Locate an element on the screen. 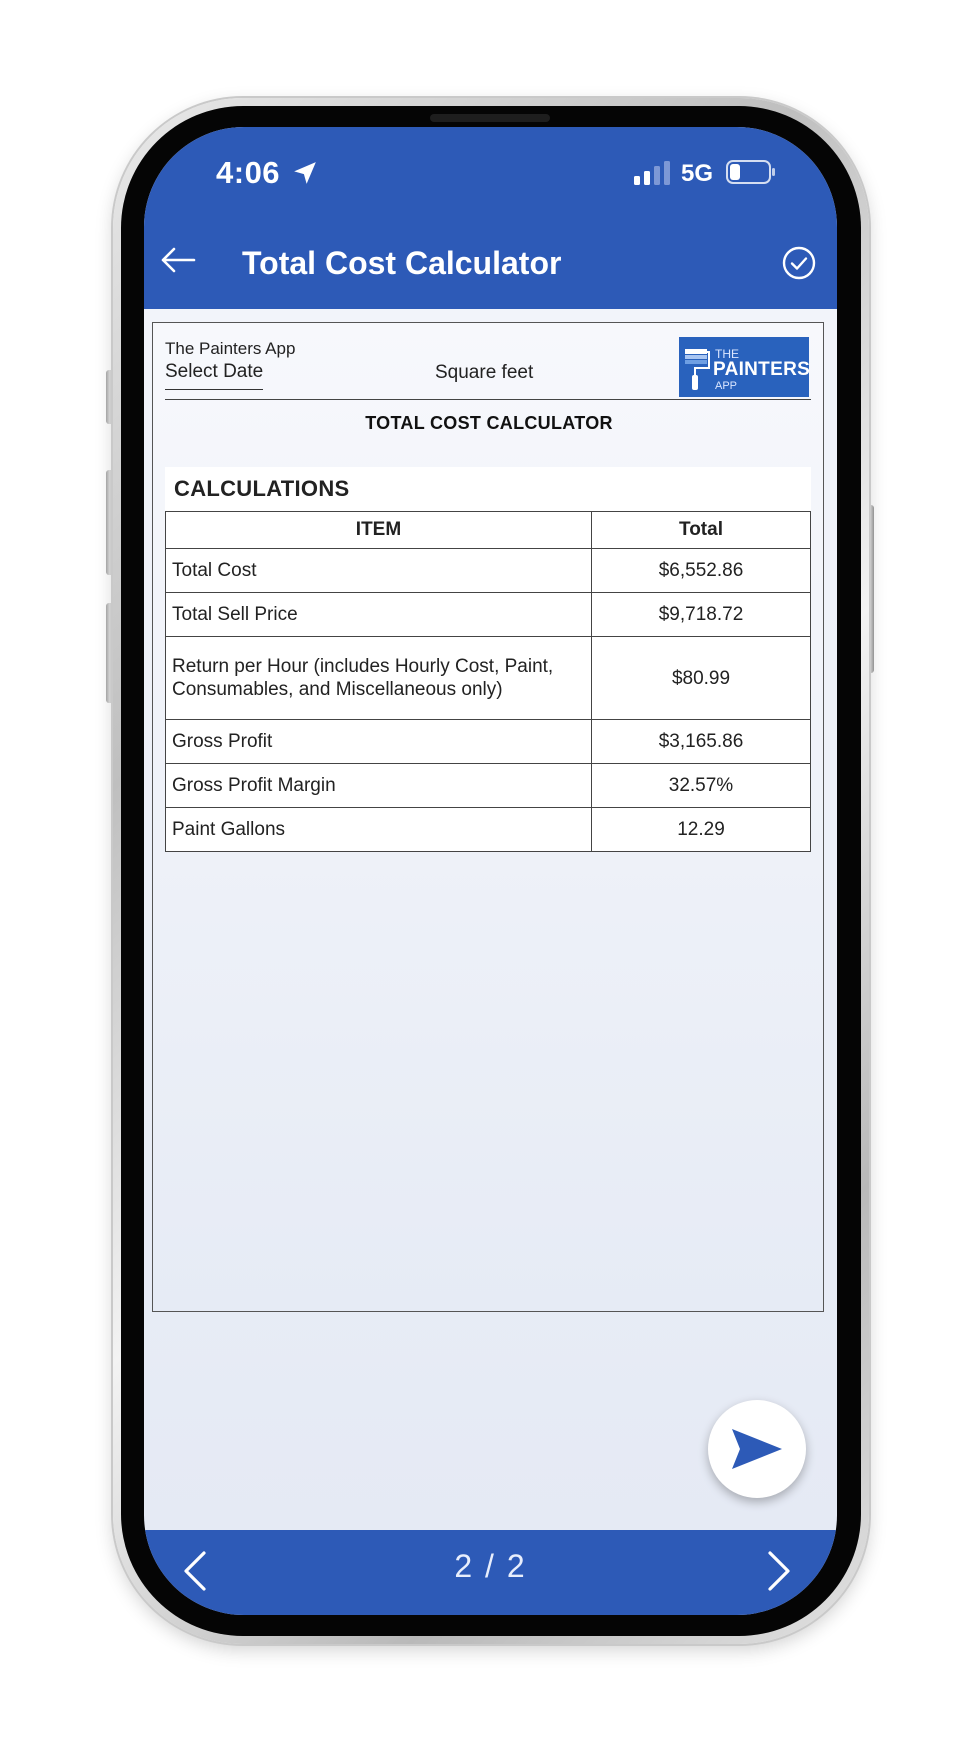 This screenshot has width=980, height=1742. battery-icon is located at coordinates (750, 172).